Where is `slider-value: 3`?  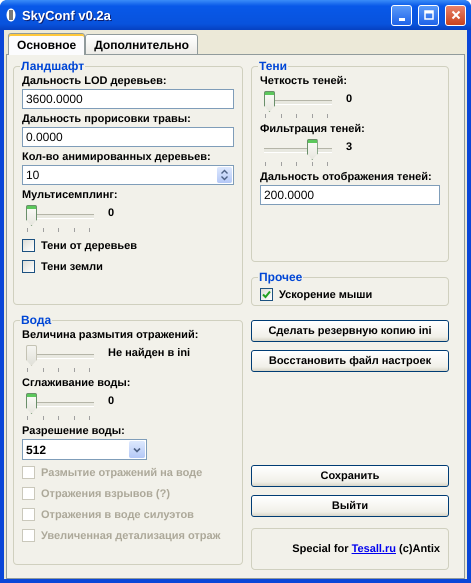 slider-value: 3 is located at coordinates (349, 147).